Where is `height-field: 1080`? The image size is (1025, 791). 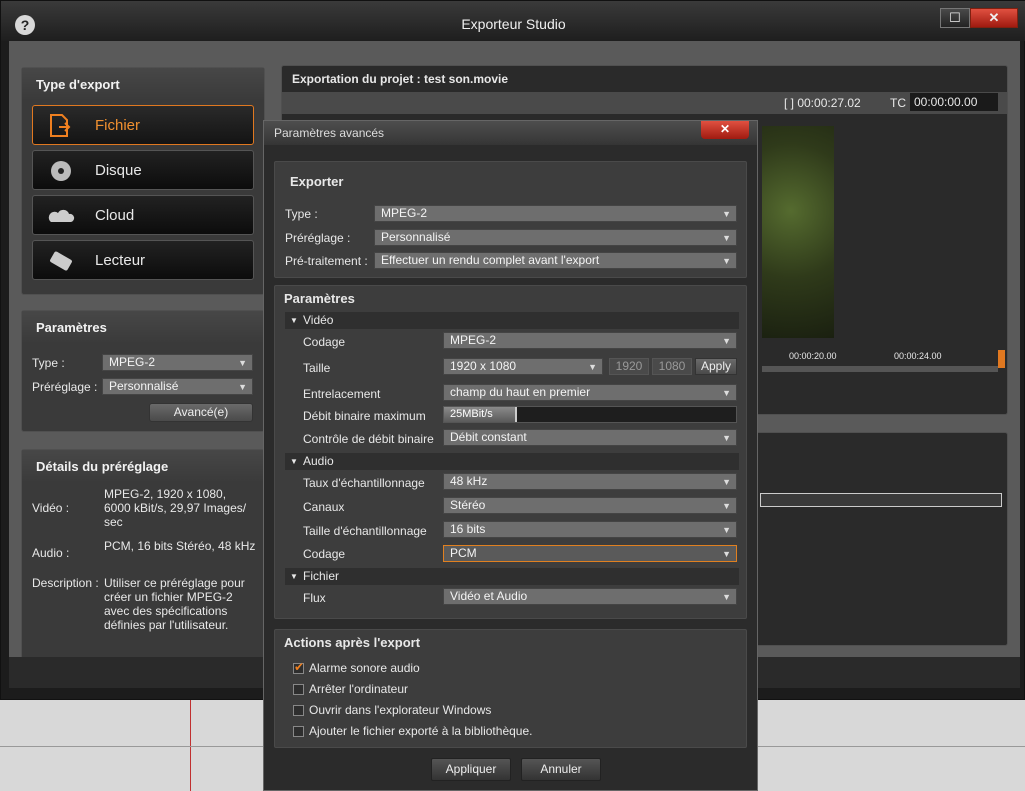
height-field: 1080 is located at coordinates (672, 366).